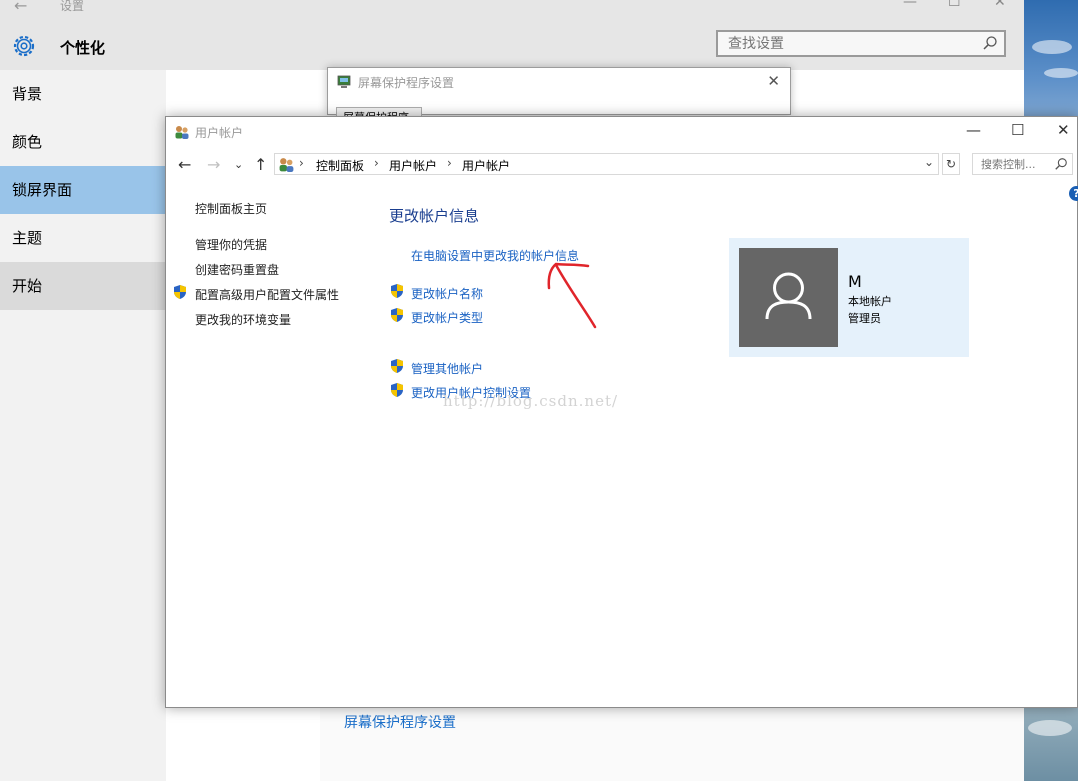 This screenshot has height=781, width=1078. I want to click on account-name: M, so click(855, 281).